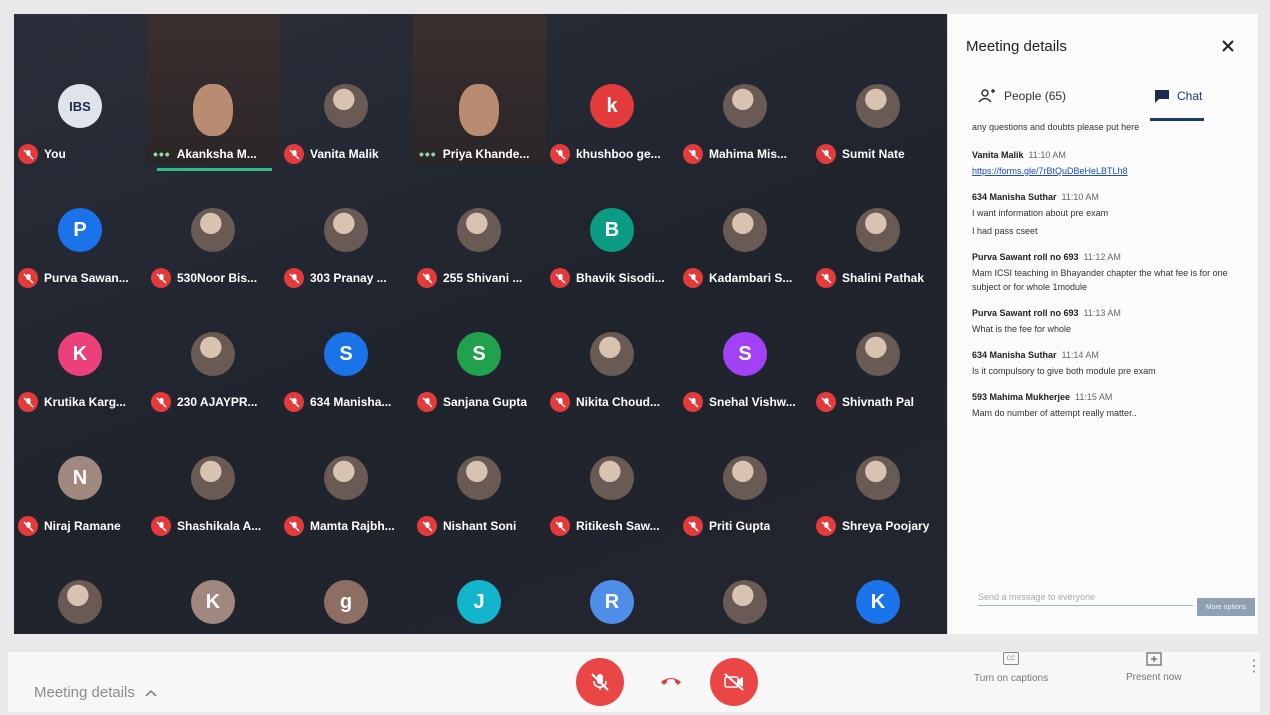 The width and height of the screenshot is (1270, 715). Describe the element at coordinates (1154, 667) in the screenshot. I see `present-now-button: Present now` at that location.